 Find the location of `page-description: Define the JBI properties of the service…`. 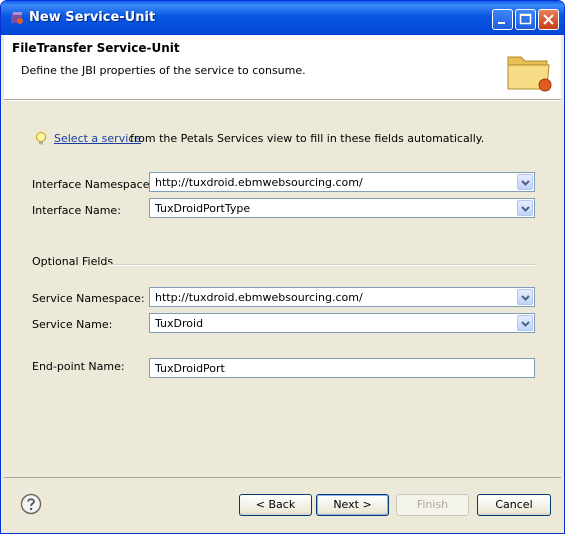

page-description: Define the JBI properties of the service… is located at coordinates (163, 70).